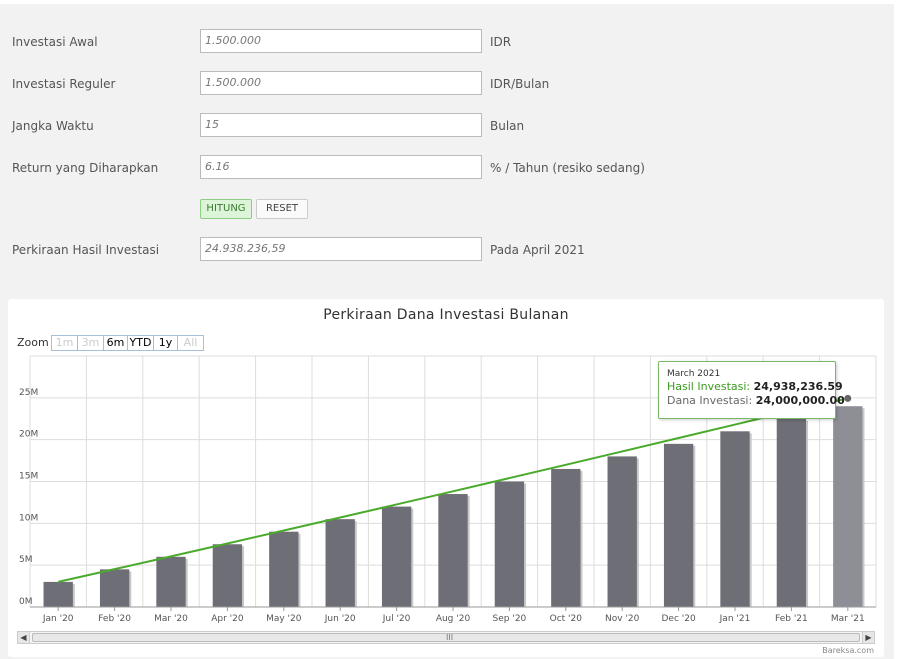 The image size is (897, 659). I want to click on x-tick-label: Feb '20, so click(114, 619).